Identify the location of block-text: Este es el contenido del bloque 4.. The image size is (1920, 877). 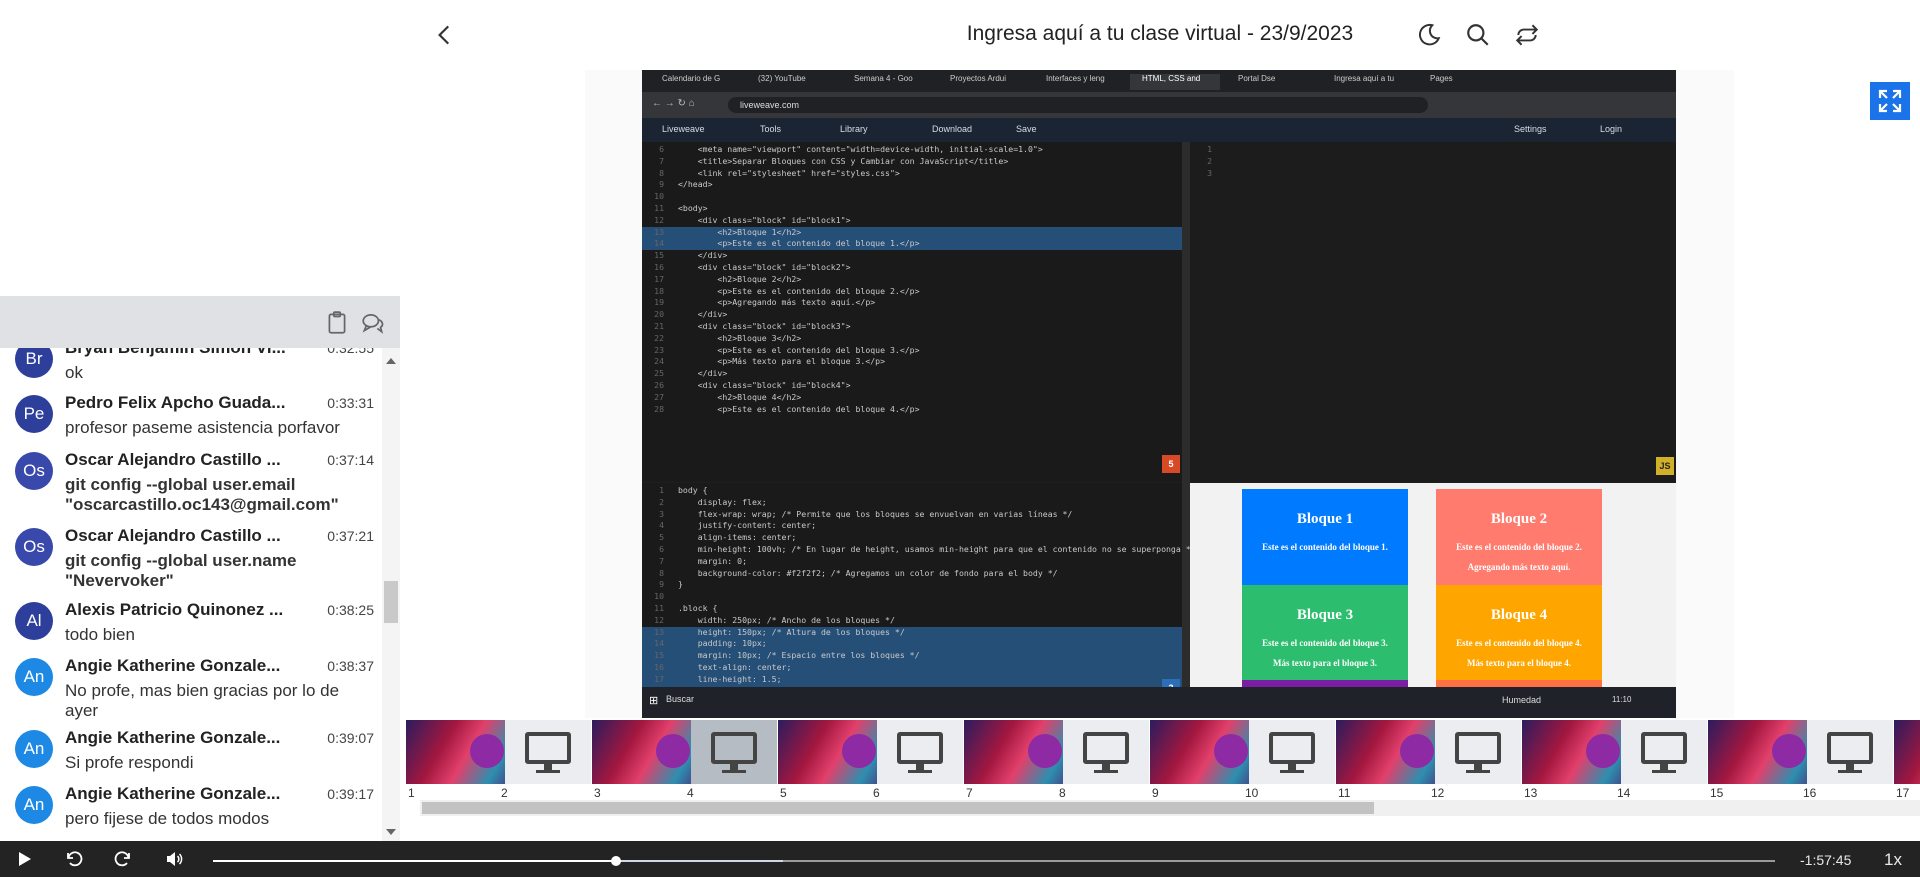
(1519, 643).